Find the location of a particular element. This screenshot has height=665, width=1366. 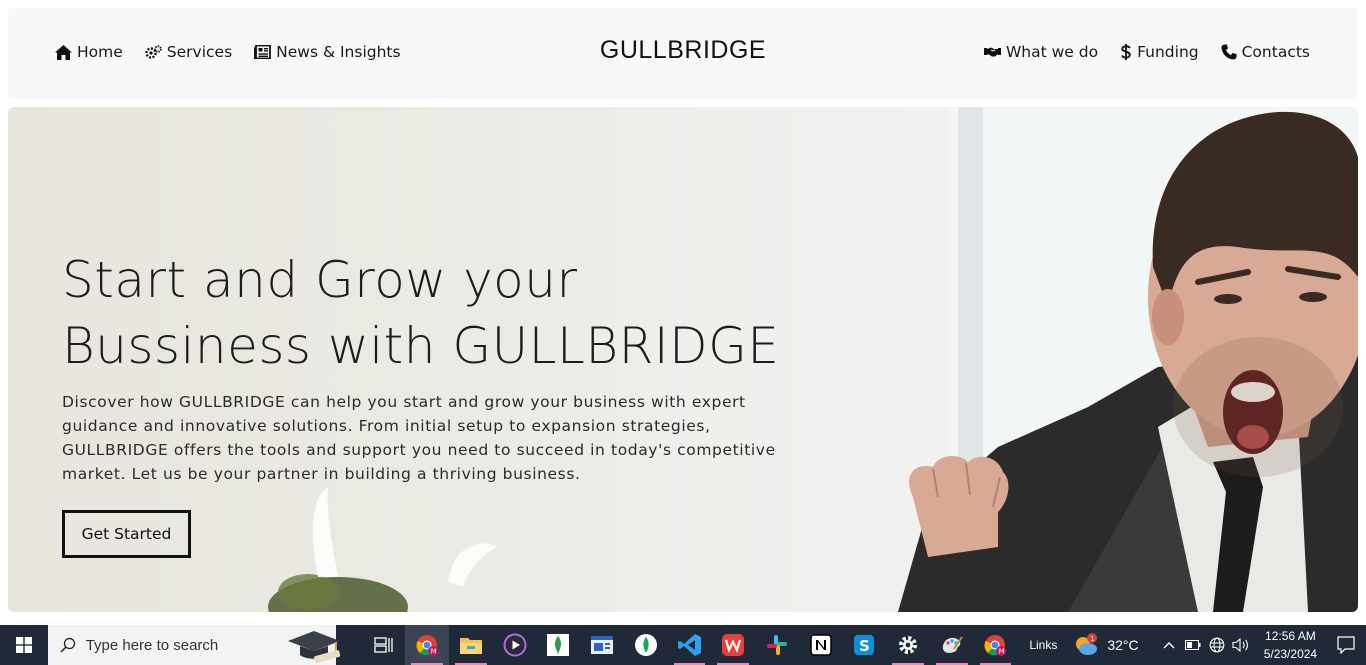

mongodb-compass-icon is located at coordinates (645, 645).